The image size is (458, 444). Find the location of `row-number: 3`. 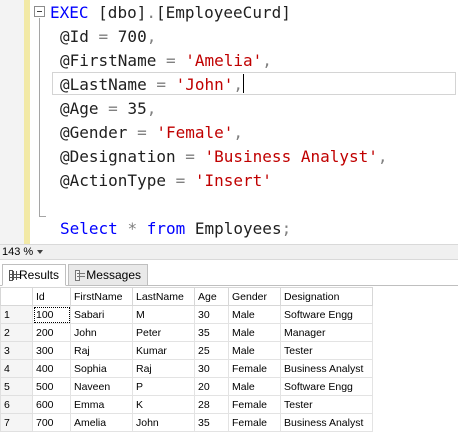

row-number: 3 is located at coordinates (16, 350).